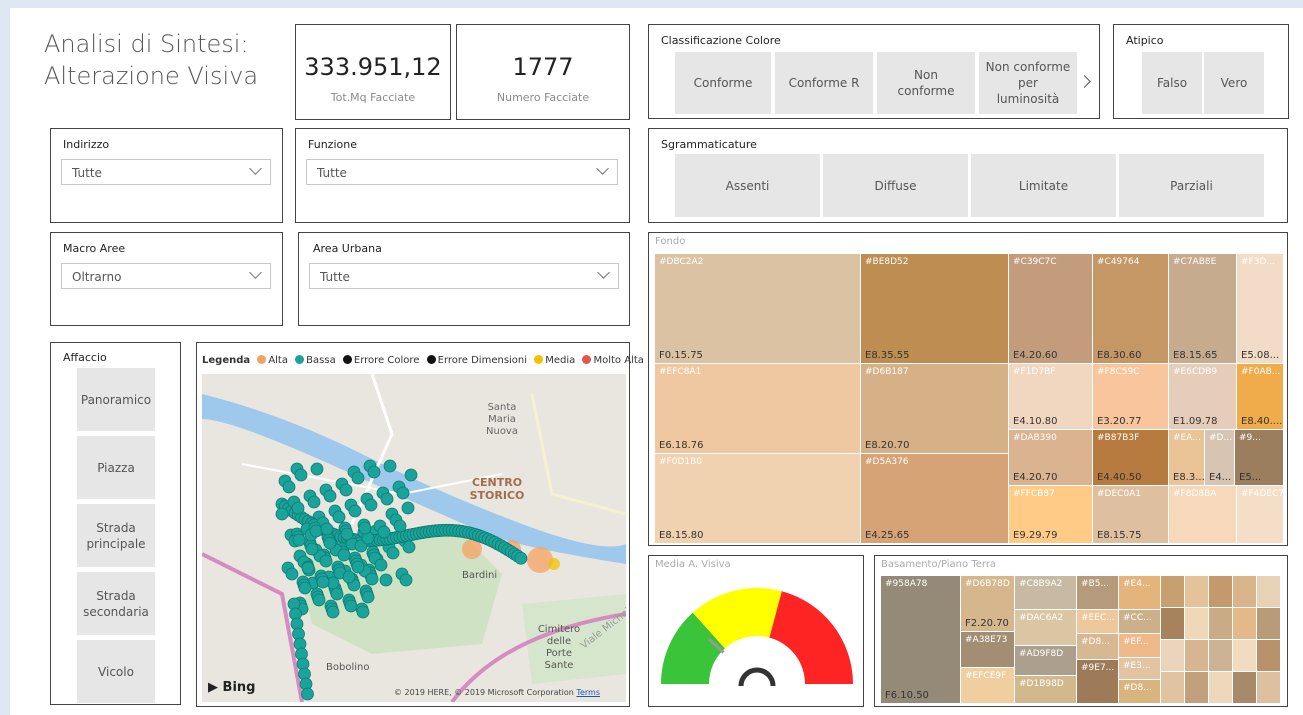 This screenshot has height=715, width=1303. I want to click on treemap-cell: #AD9F8D, so click(1045, 660).